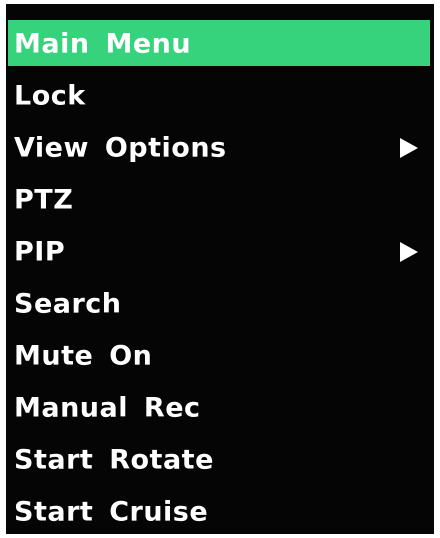 The width and height of the screenshot is (440, 538). I want to click on menu-item-manual-rec: Manual Rec, so click(220, 408).